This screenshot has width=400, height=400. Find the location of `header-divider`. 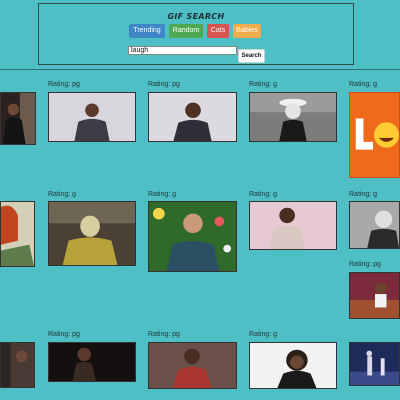

header-divider is located at coordinates (200, 69).